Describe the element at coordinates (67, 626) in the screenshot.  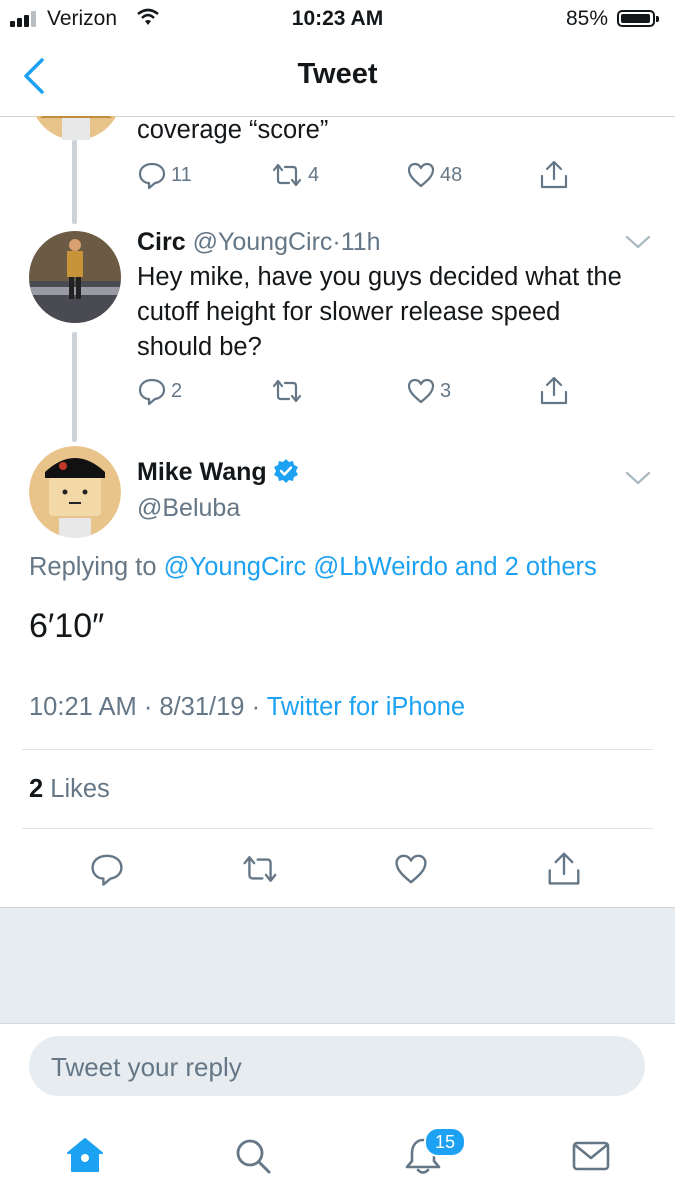
I see `main-tweet-text: 6′10″` at that location.